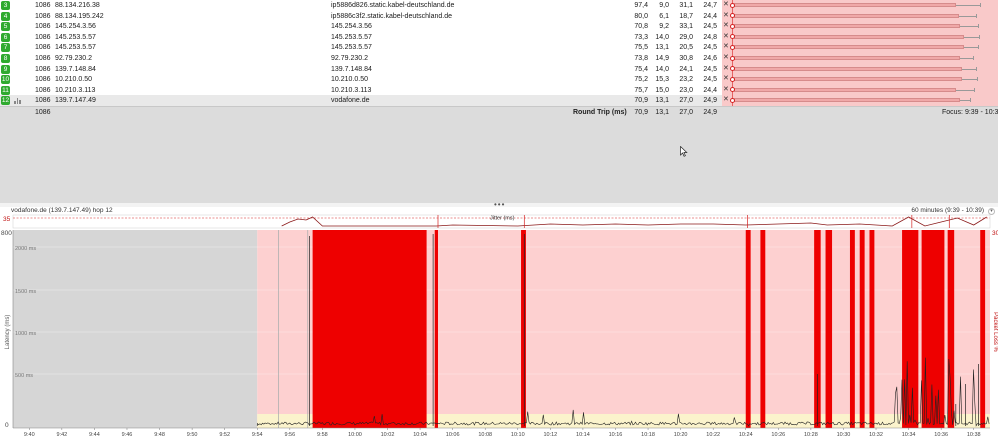  I want to click on hop-name: 139.7.148.84, so click(351, 69).